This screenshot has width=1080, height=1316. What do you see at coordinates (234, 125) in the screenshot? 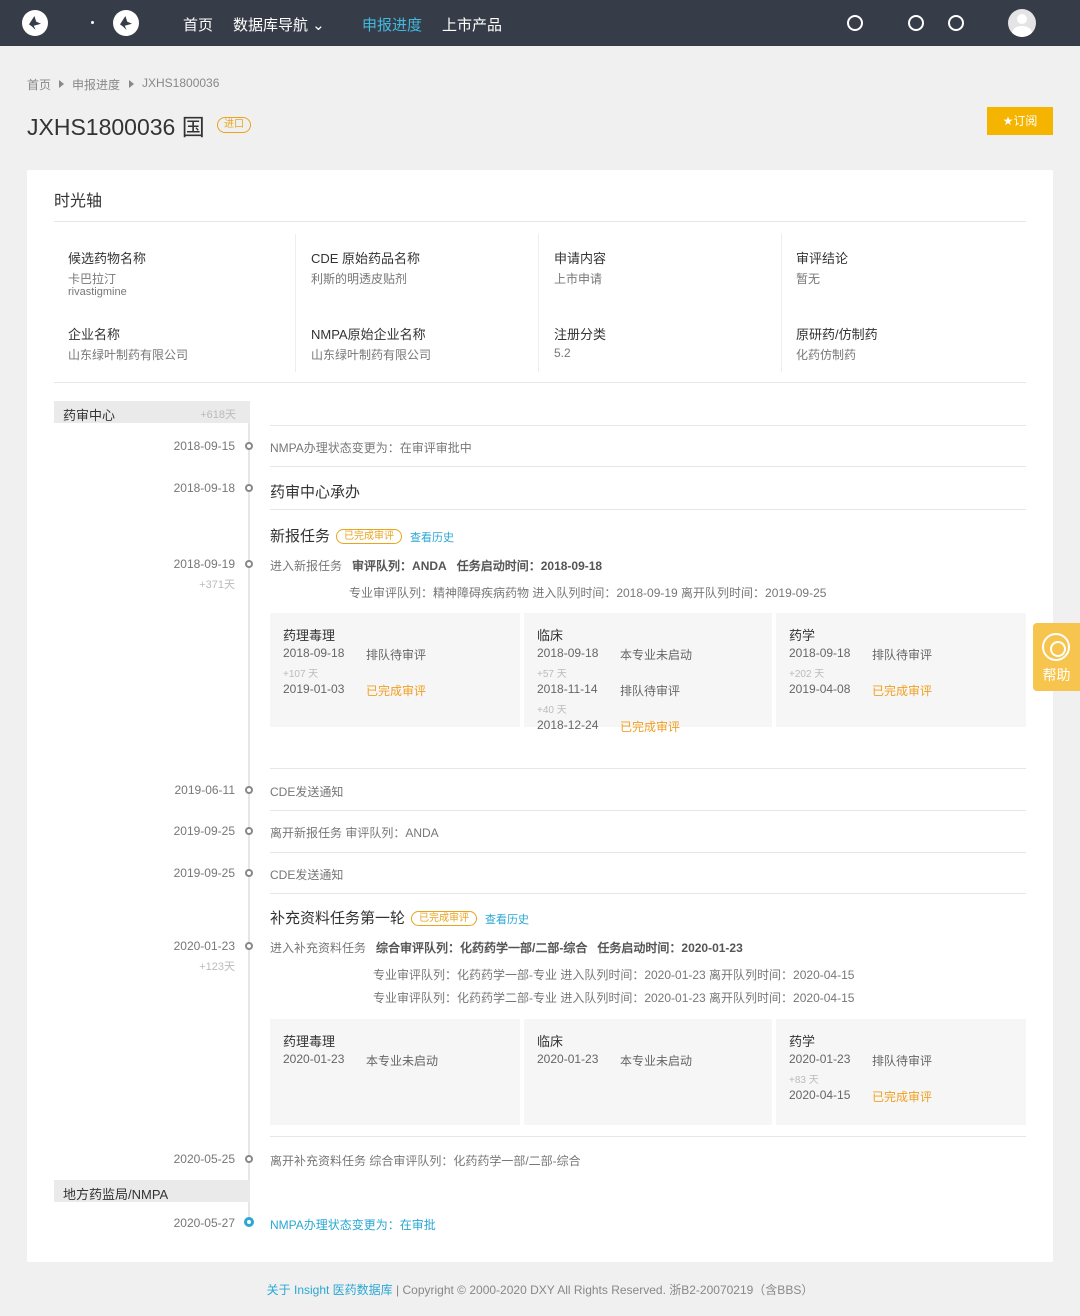
I see `import-tag: 进口` at bounding box center [234, 125].